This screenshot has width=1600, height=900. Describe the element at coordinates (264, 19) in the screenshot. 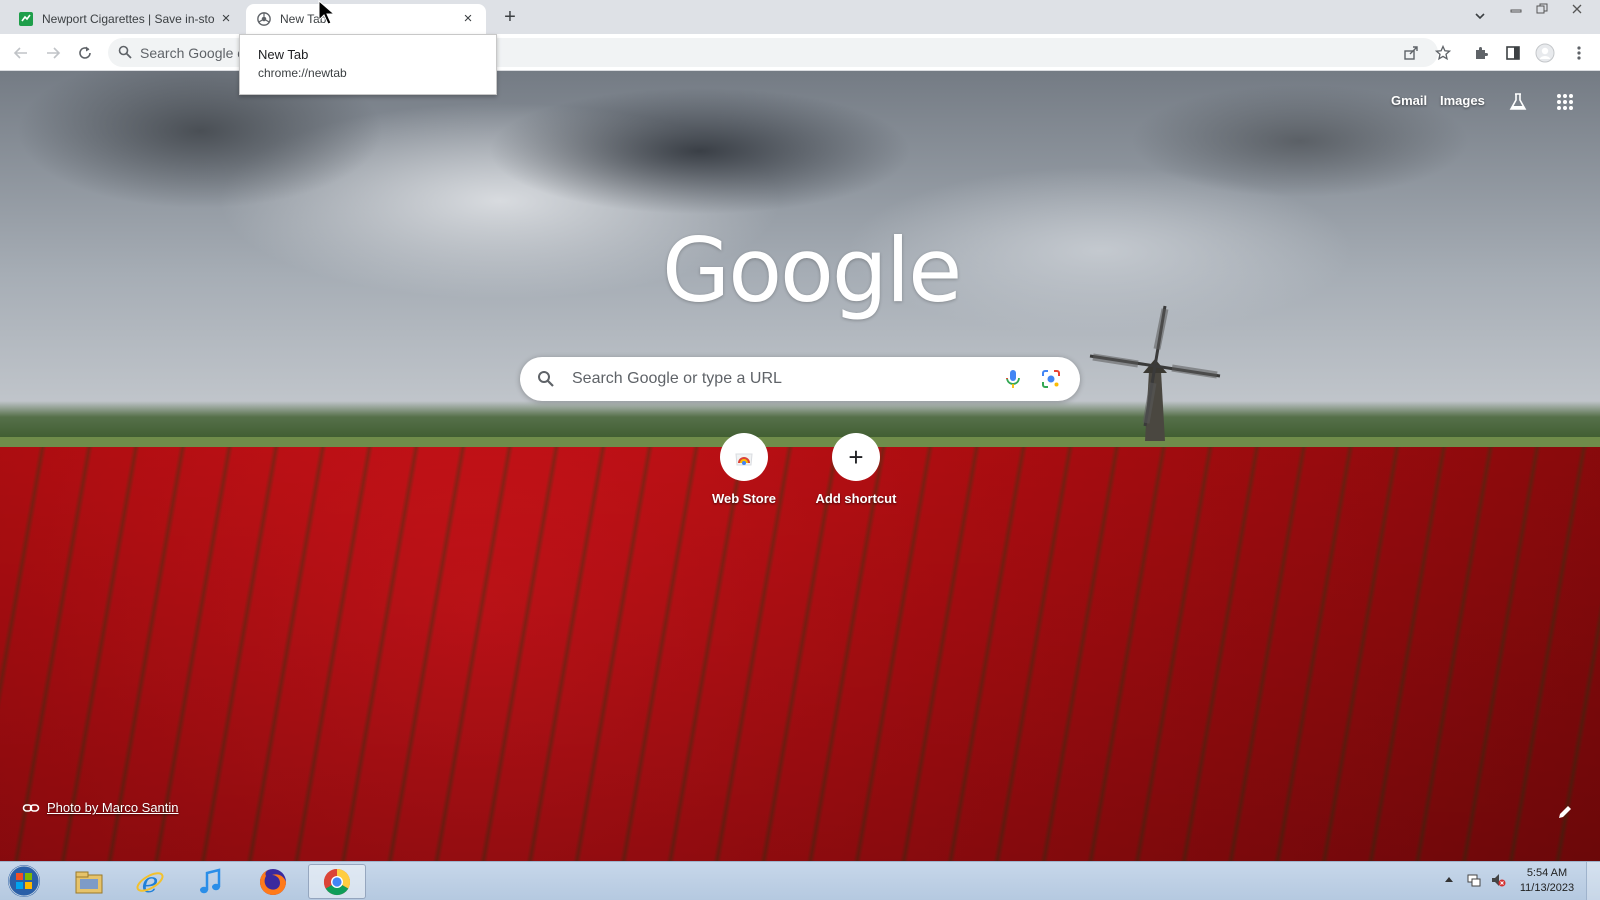

I see `chrome-favicon-icon` at that location.